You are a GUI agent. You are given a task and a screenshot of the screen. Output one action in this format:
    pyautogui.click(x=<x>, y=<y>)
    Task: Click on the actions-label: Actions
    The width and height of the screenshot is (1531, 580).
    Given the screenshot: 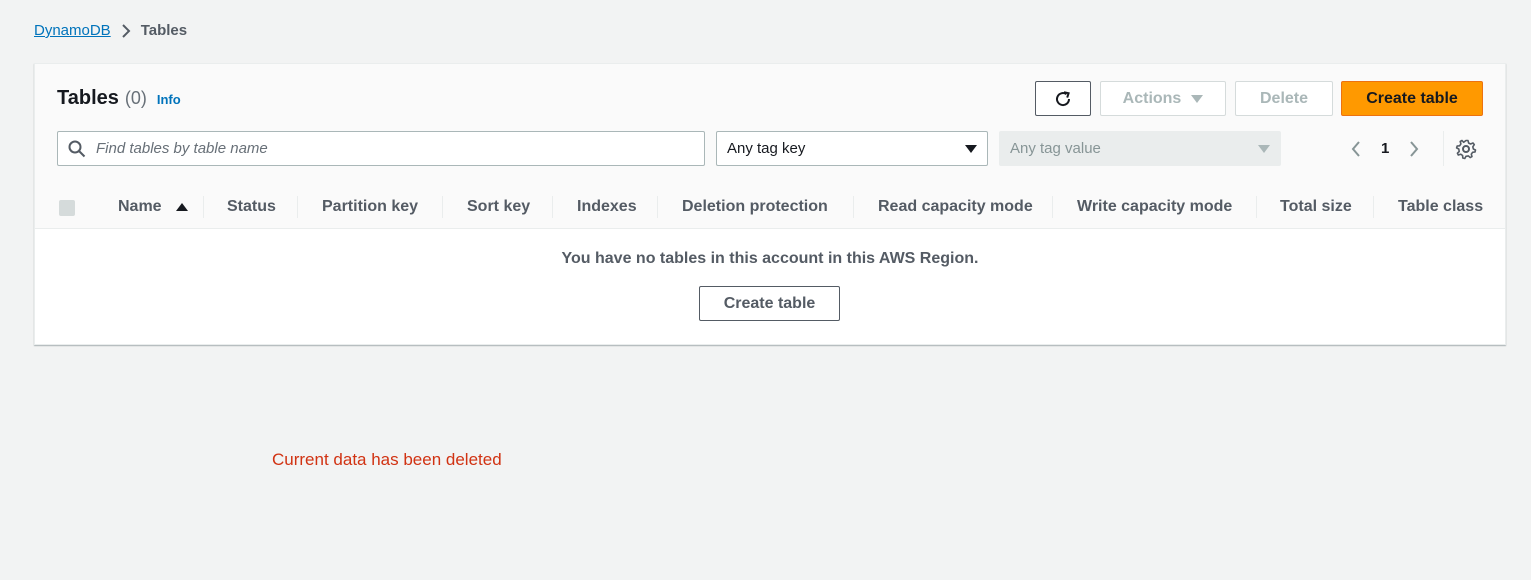 What is the action you would take?
    pyautogui.click(x=1152, y=98)
    